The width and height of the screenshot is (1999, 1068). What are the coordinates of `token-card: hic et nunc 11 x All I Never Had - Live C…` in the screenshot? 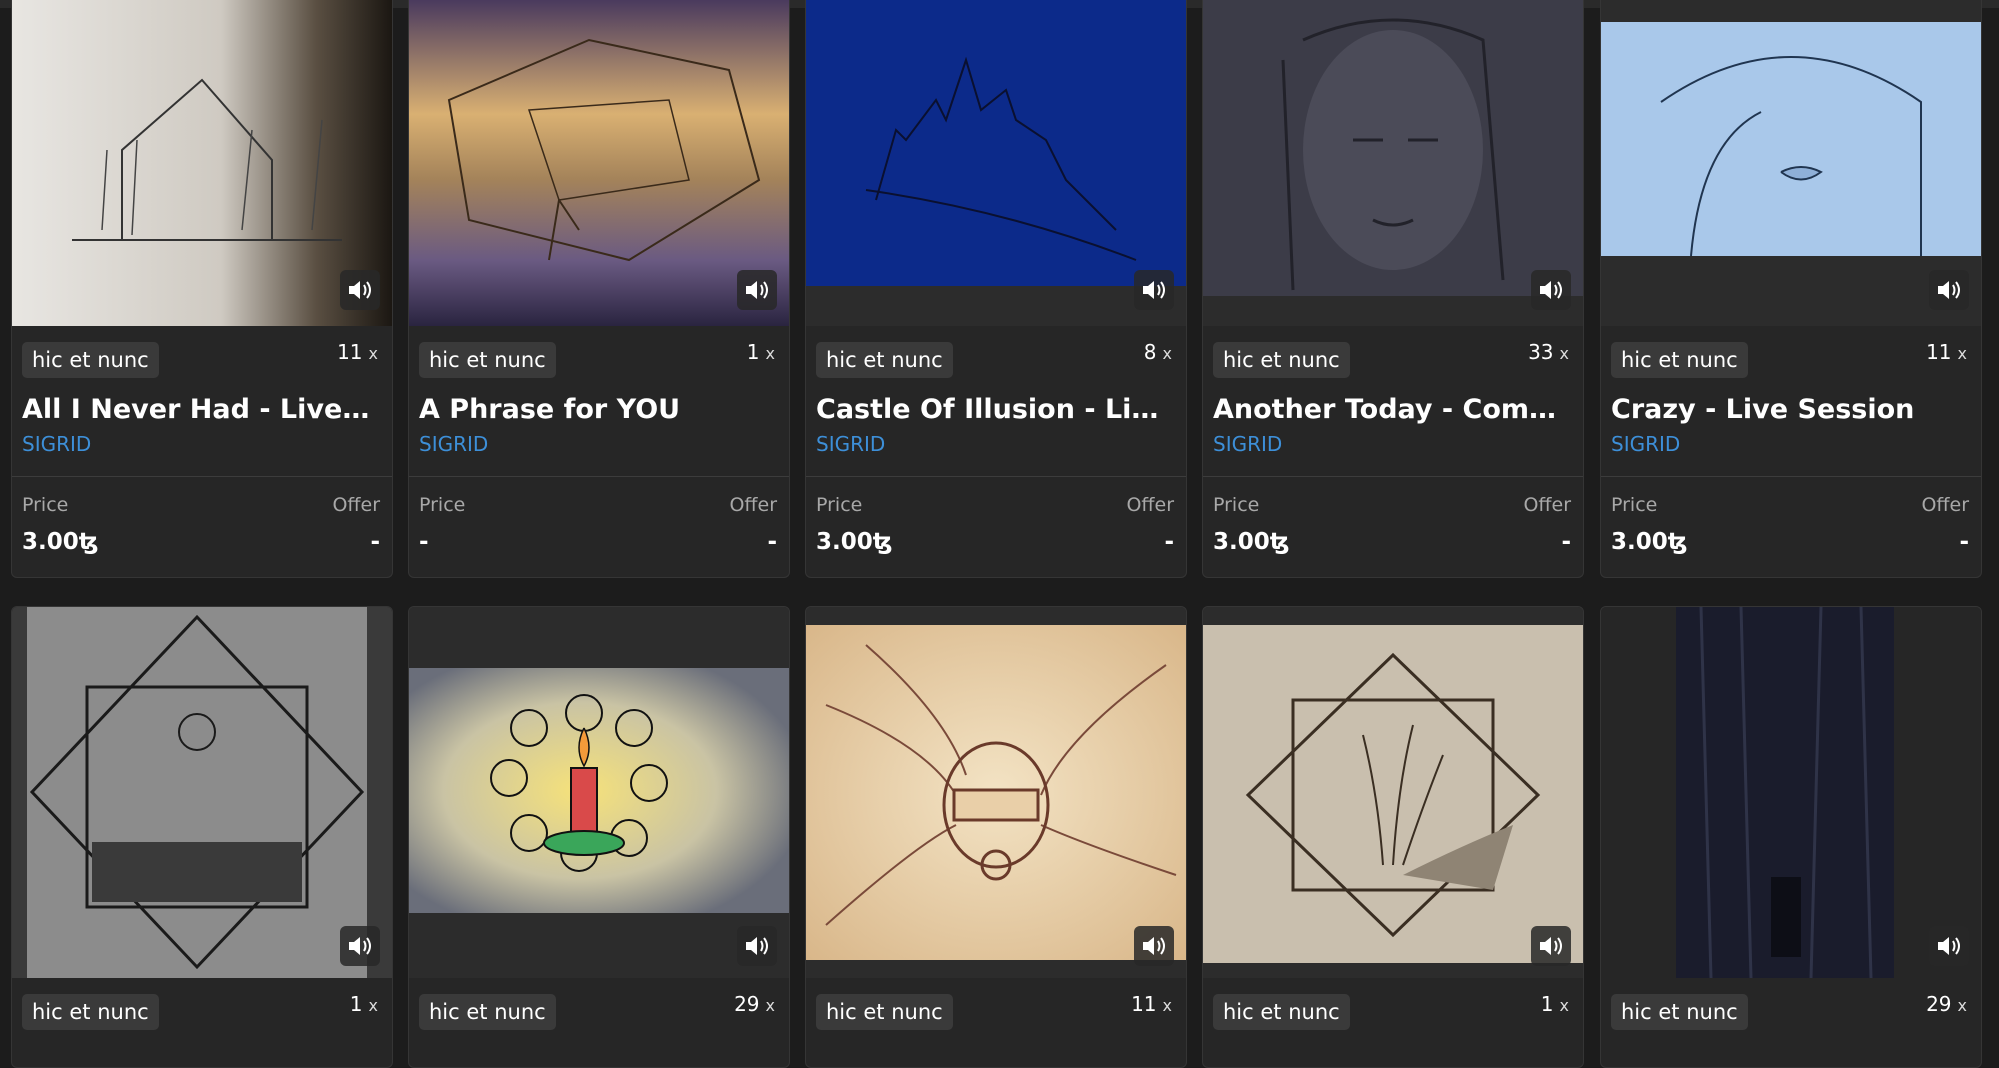 It's located at (202, 289).